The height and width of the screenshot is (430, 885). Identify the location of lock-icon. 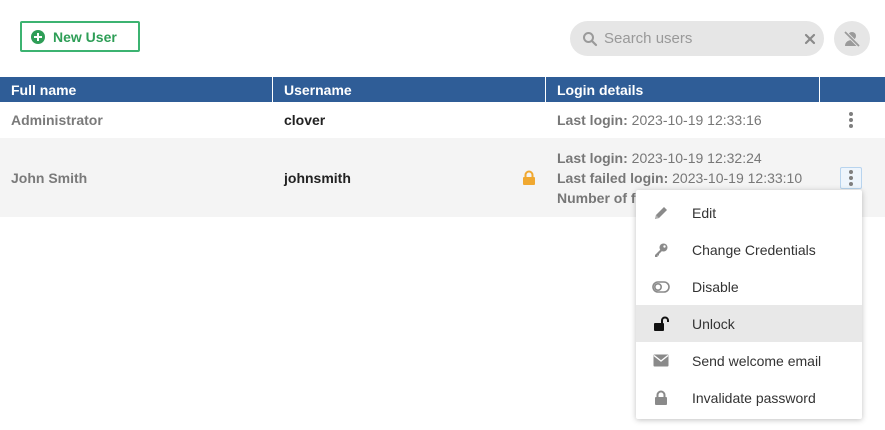
(661, 398).